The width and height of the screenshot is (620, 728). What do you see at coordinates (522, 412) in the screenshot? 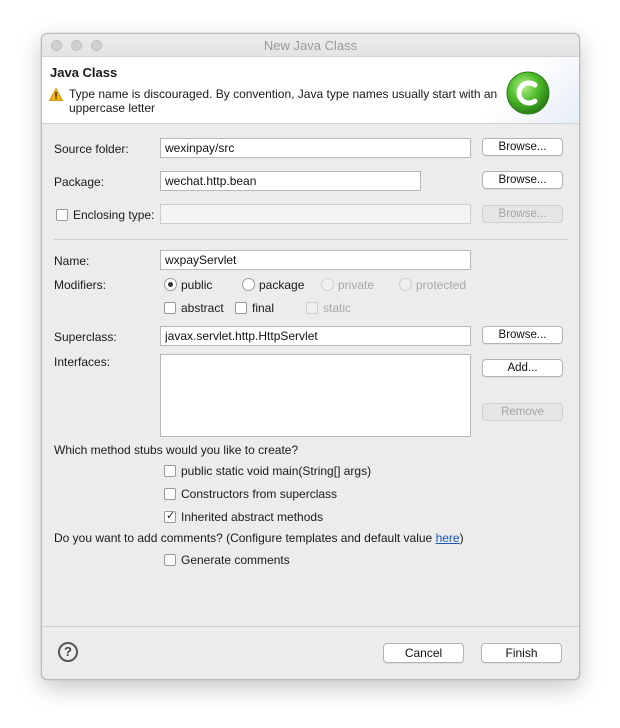
I see `remove-interface-button: Remove` at bounding box center [522, 412].